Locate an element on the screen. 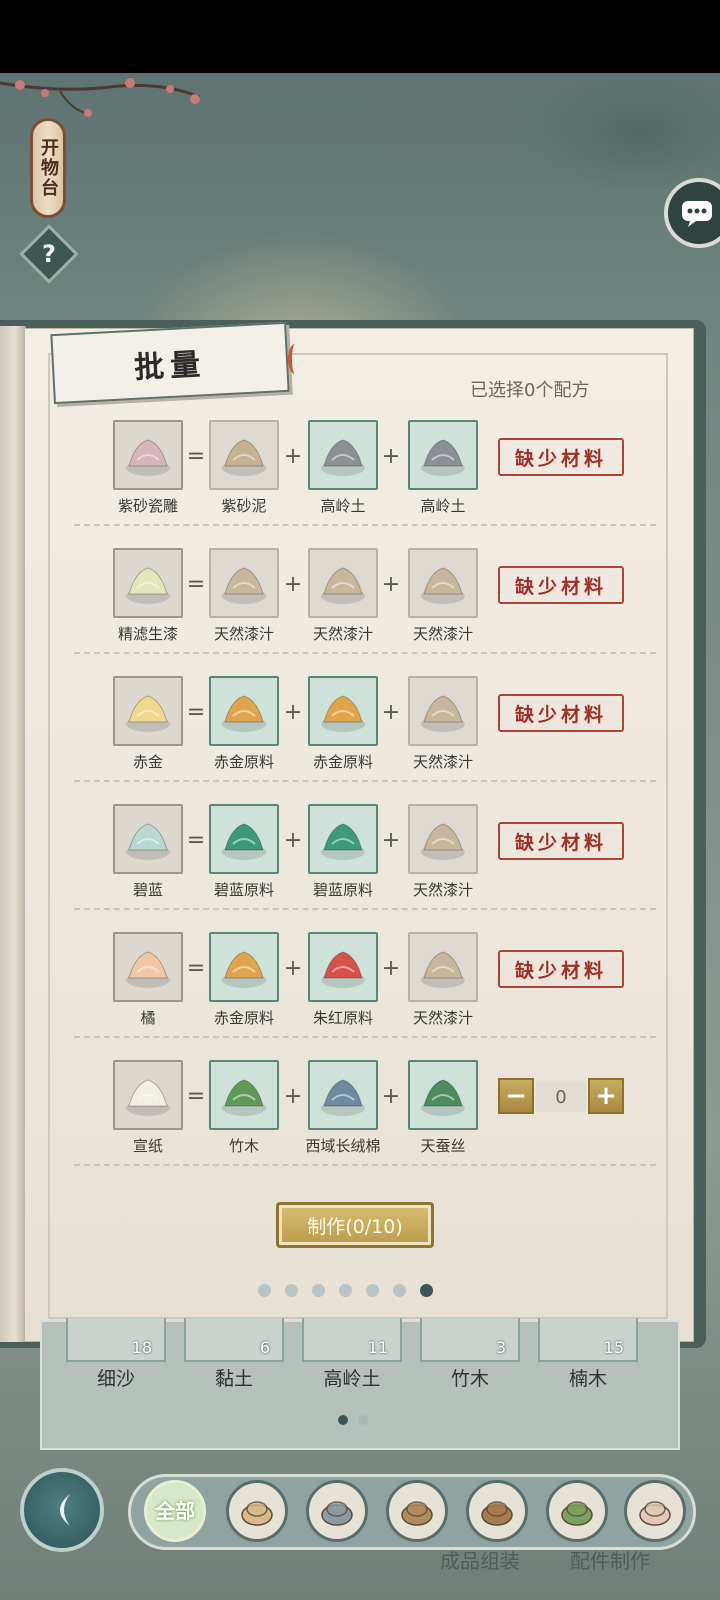 The width and height of the screenshot is (720, 1600). inventory-label: 细沙 is located at coordinates (115, 1379).